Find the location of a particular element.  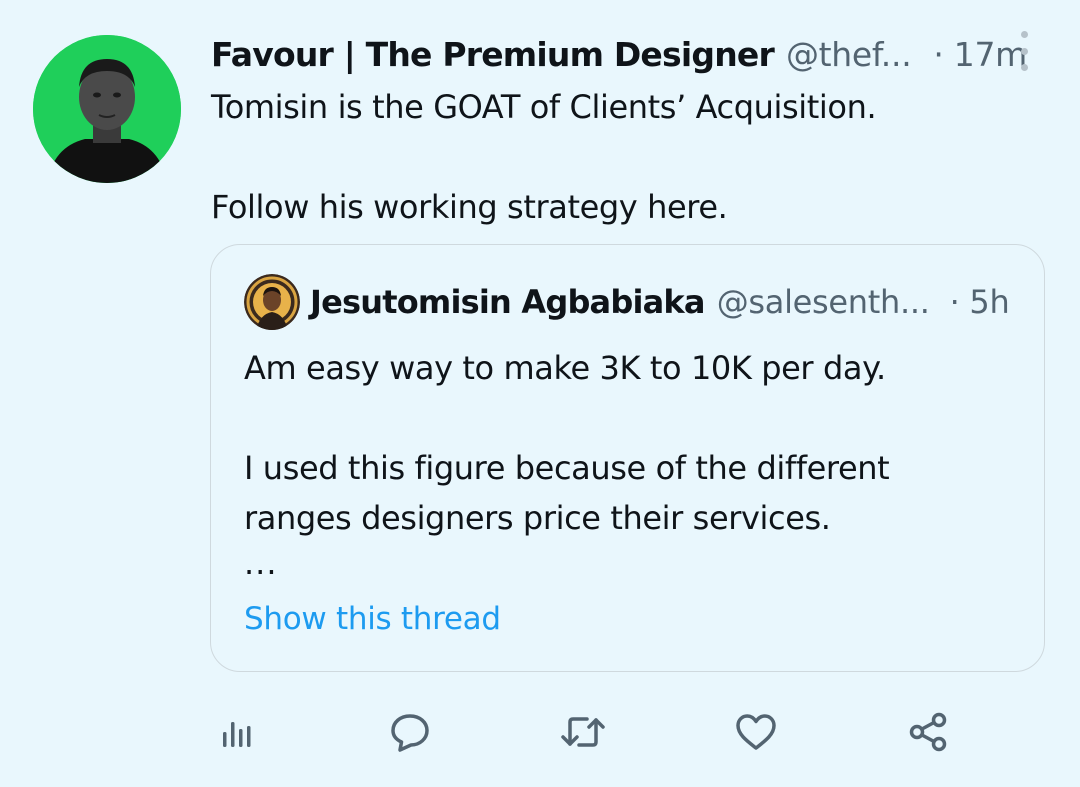

quoted-author-avatar is located at coordinates (272, 302).